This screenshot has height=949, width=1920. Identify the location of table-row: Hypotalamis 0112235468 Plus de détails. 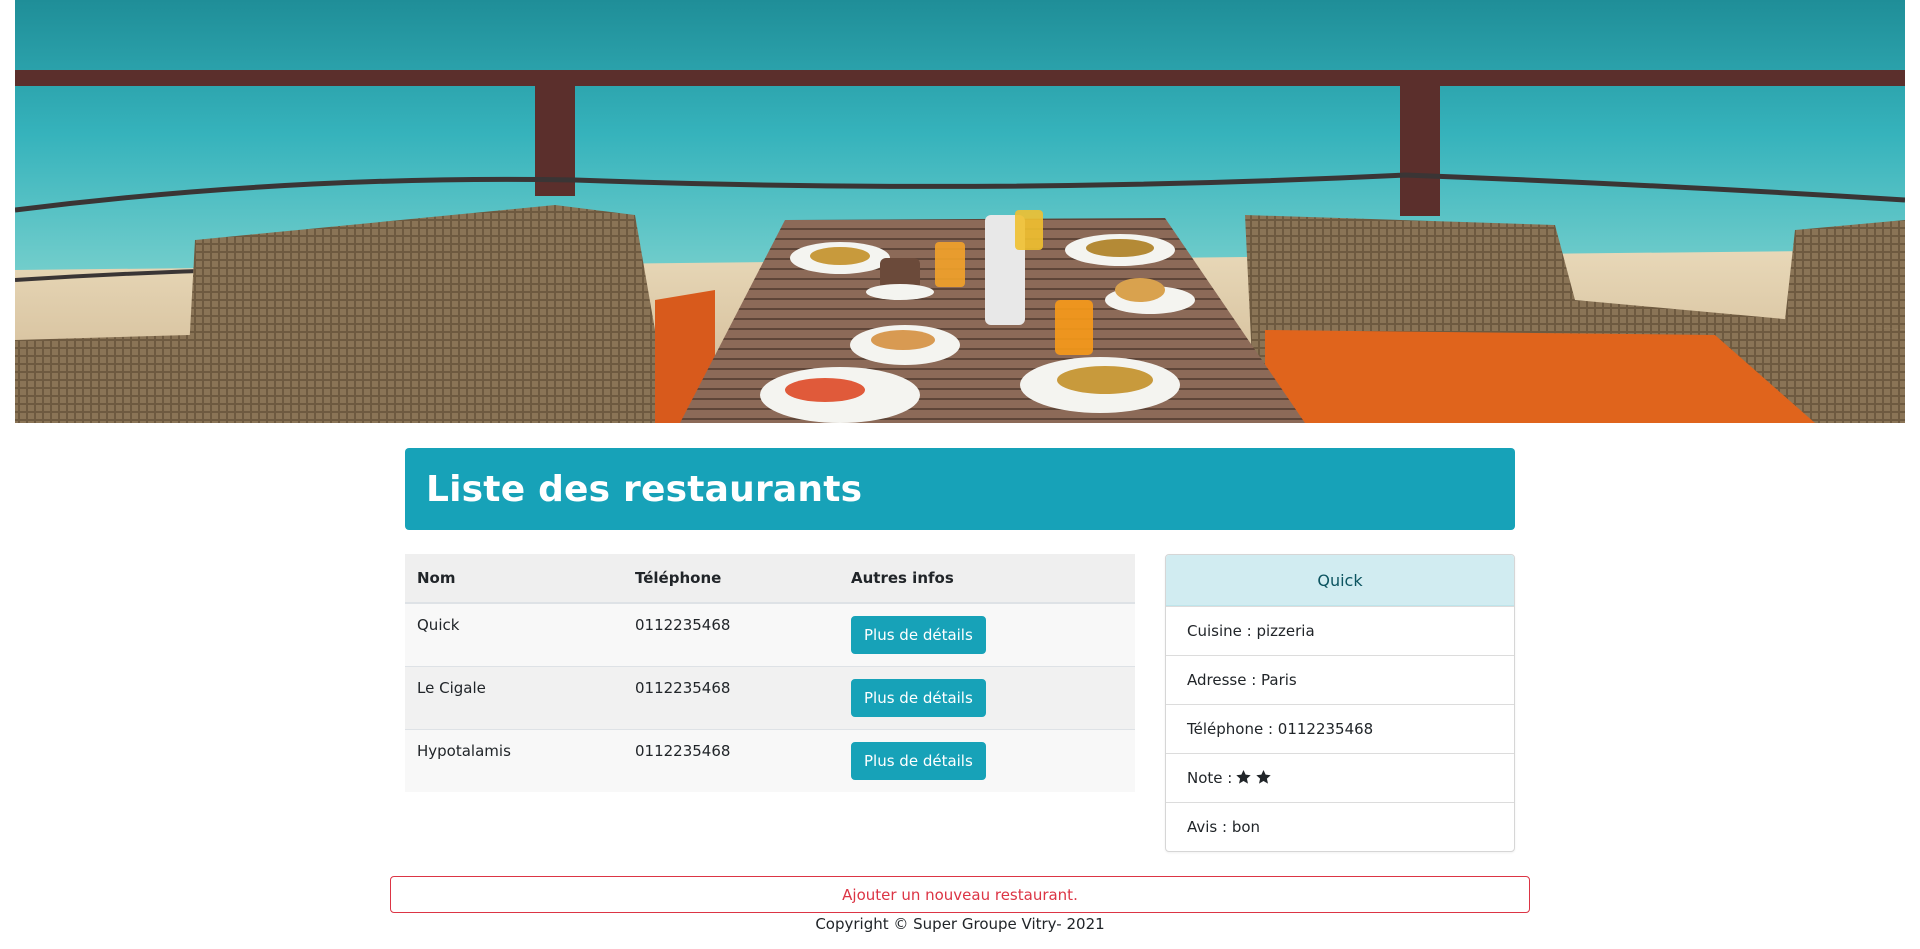
(770, 760).